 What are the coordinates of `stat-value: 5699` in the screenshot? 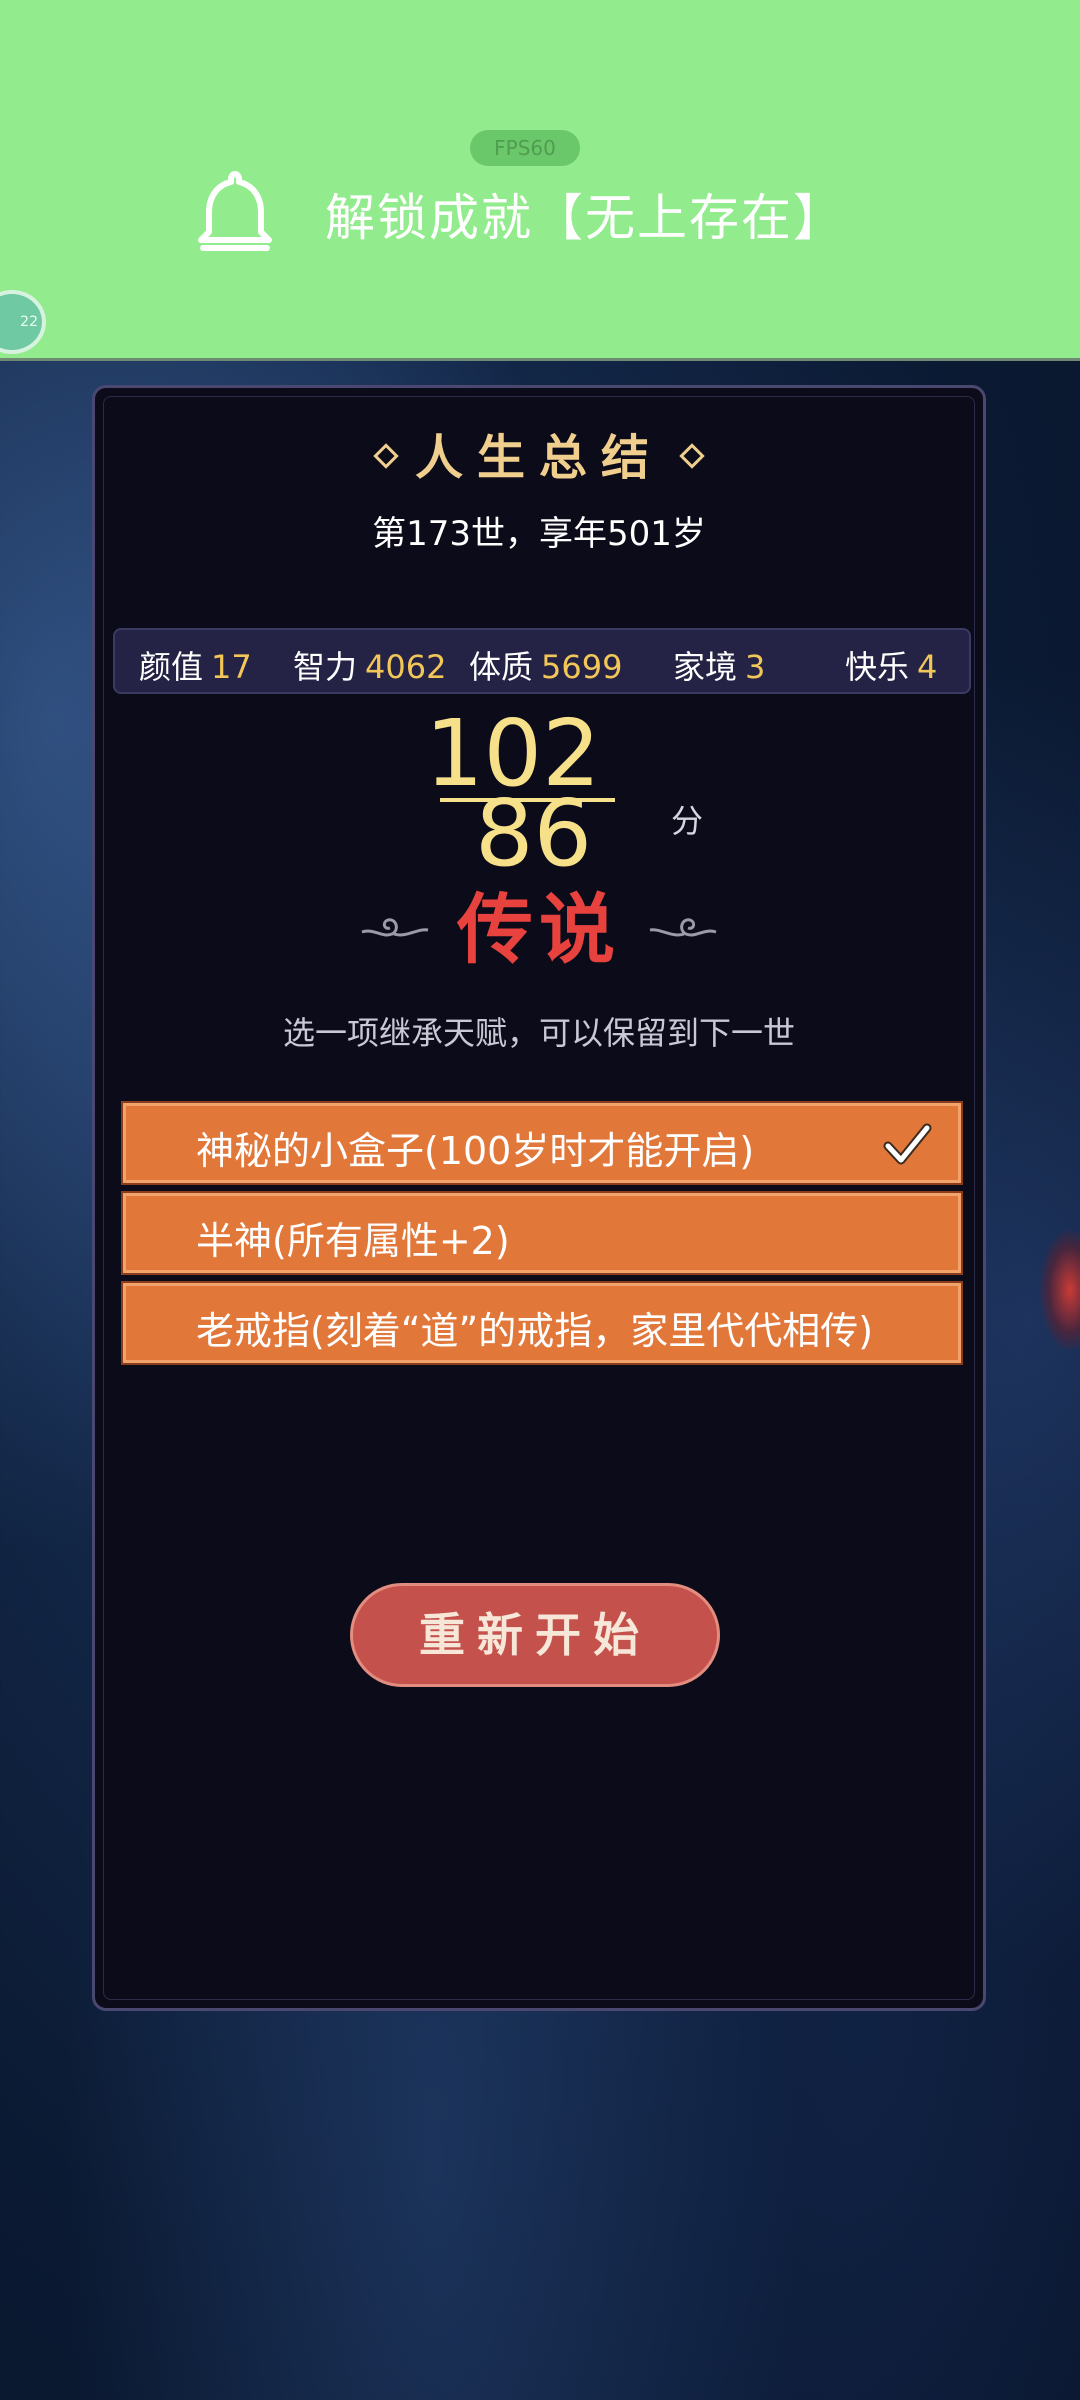 It's located at (582, 667).